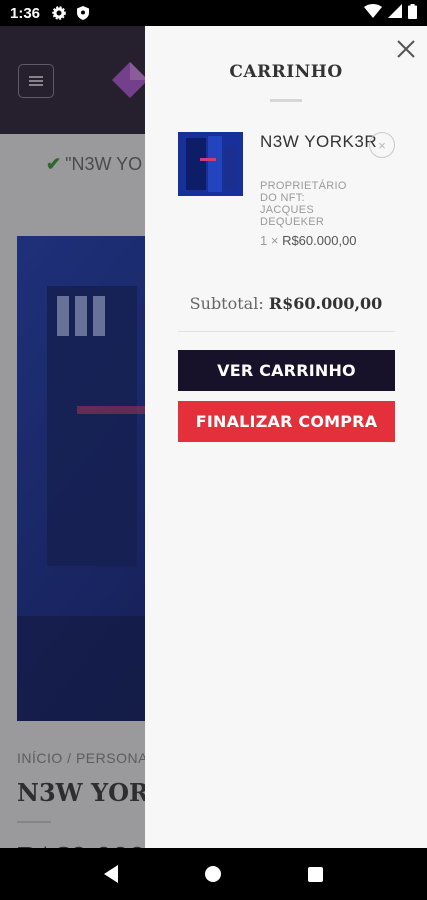 Image resolution: width=427 pixels, height=900 pixels. I want to click on title-underline, so click(286, 100).